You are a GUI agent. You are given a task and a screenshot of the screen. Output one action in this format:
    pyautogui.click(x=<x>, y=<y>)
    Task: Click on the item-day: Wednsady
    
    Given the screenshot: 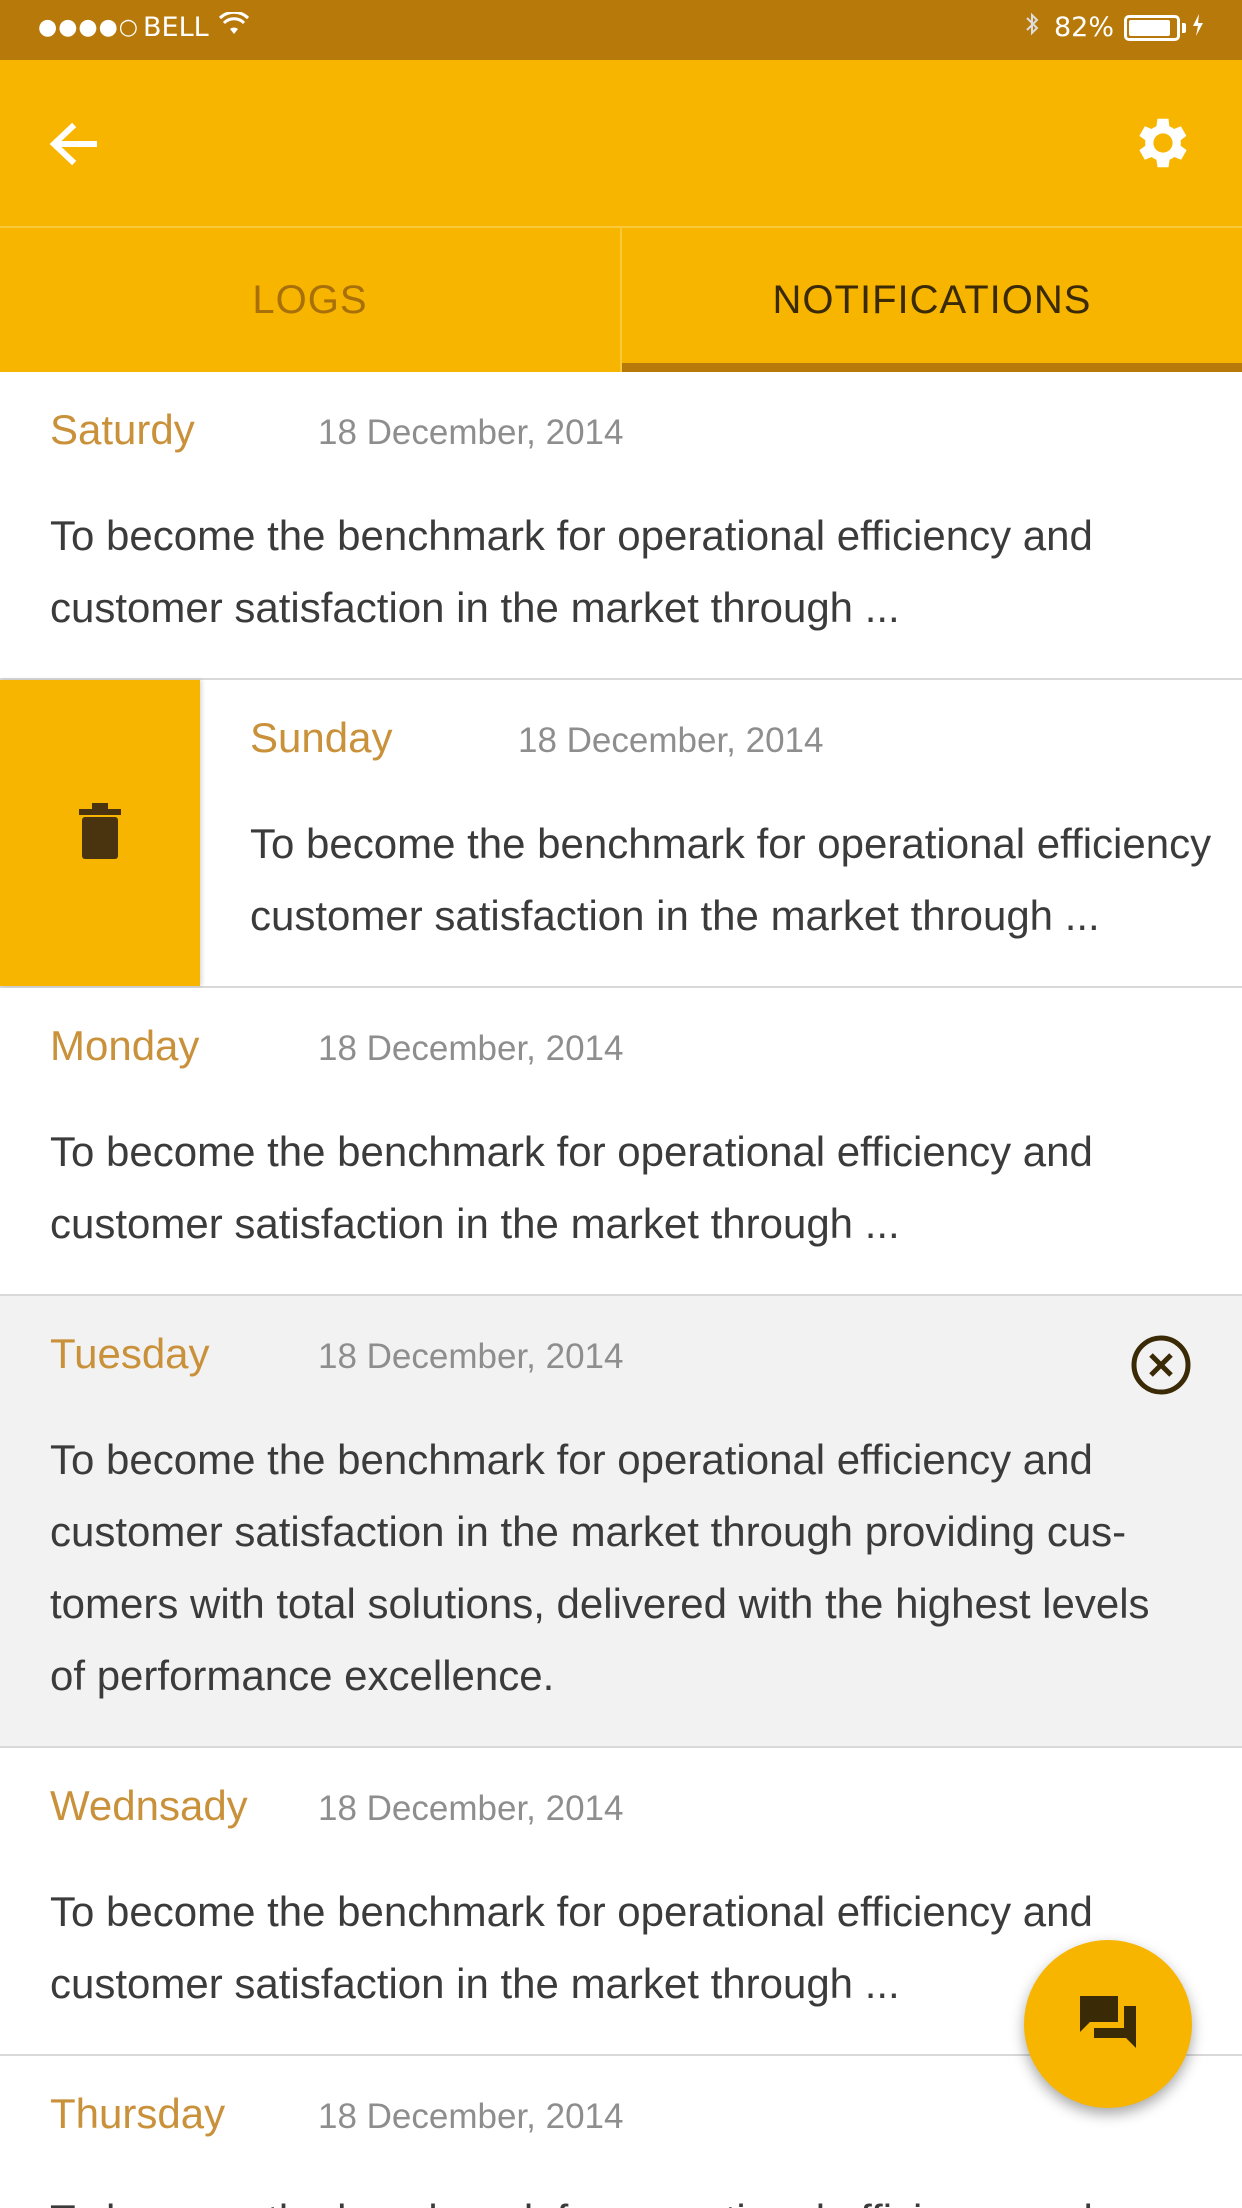 What is the action you would take?
    pyautogui.click(x=149, y=1805)
    